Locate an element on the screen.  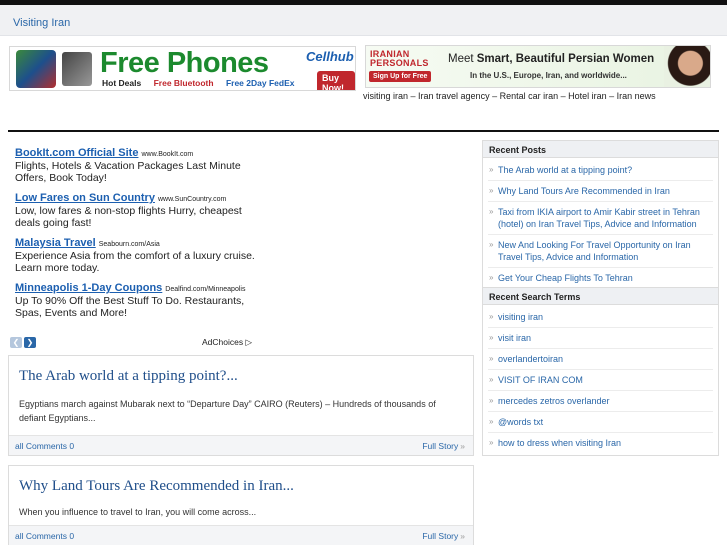
recent-post-link: Why Land Tours Are Recommended in Iran is located at coordinates (584, 191).